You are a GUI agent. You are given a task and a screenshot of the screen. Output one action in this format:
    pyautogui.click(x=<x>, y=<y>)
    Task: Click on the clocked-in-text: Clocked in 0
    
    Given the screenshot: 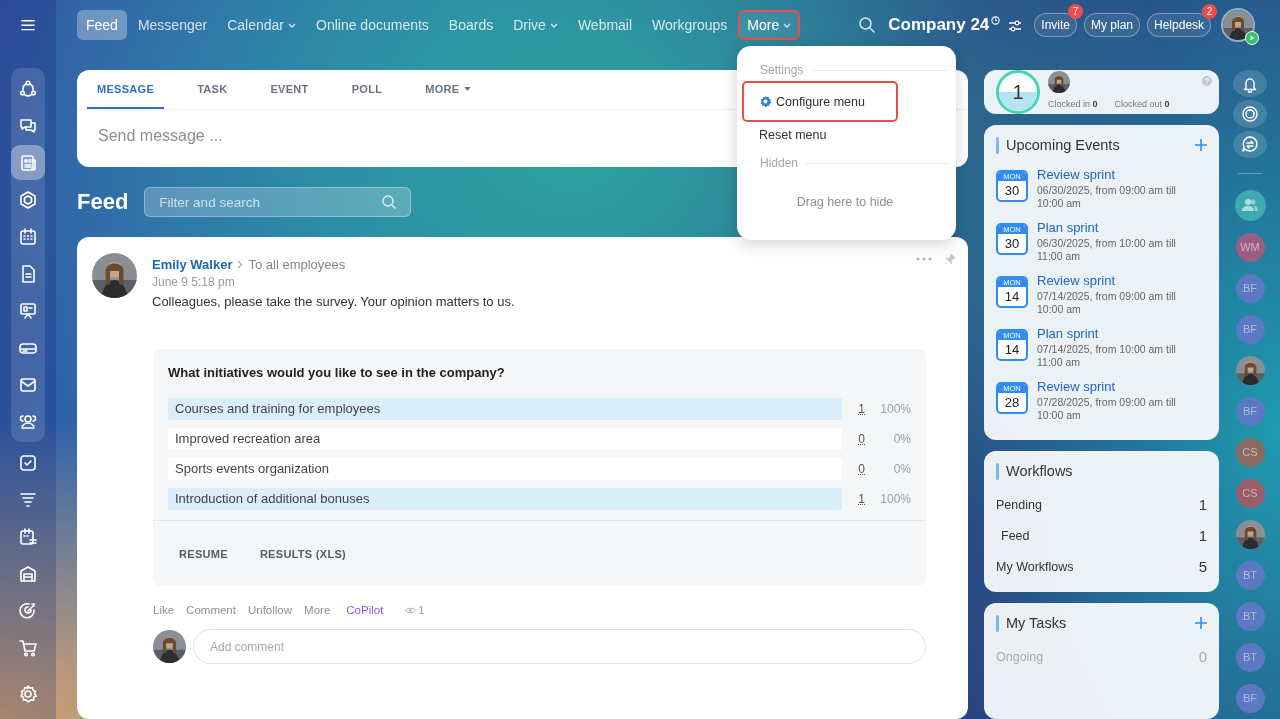 What is the action you would take?
    pyautogui.click(x=1073, y=104)
    